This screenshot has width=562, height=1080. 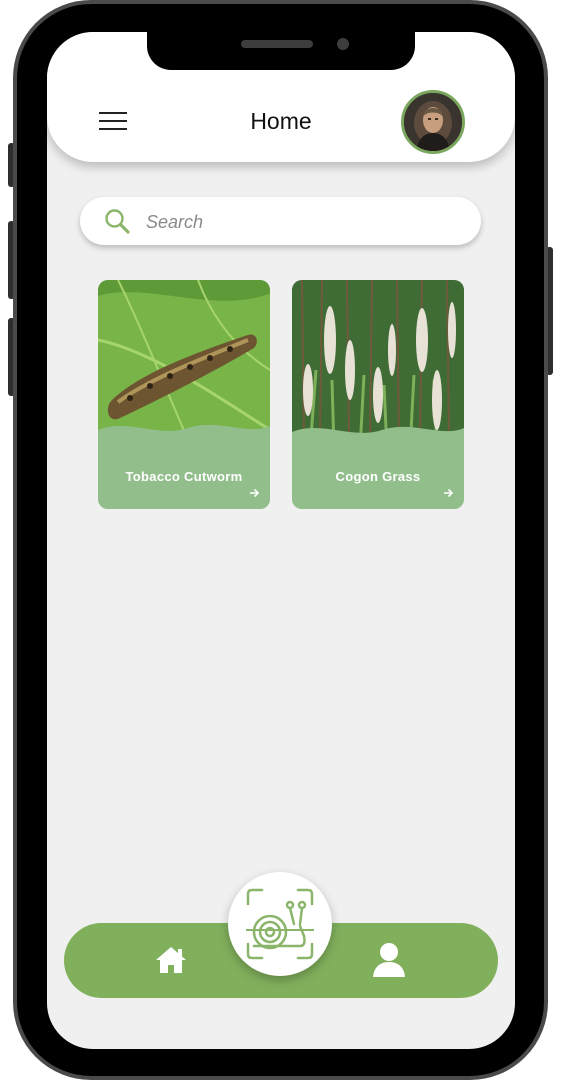 What do you see at coordinates (184, 476) in the screenshot?
I see `card-label: Tobacco Cutworm` at bounding box center [184, 476].